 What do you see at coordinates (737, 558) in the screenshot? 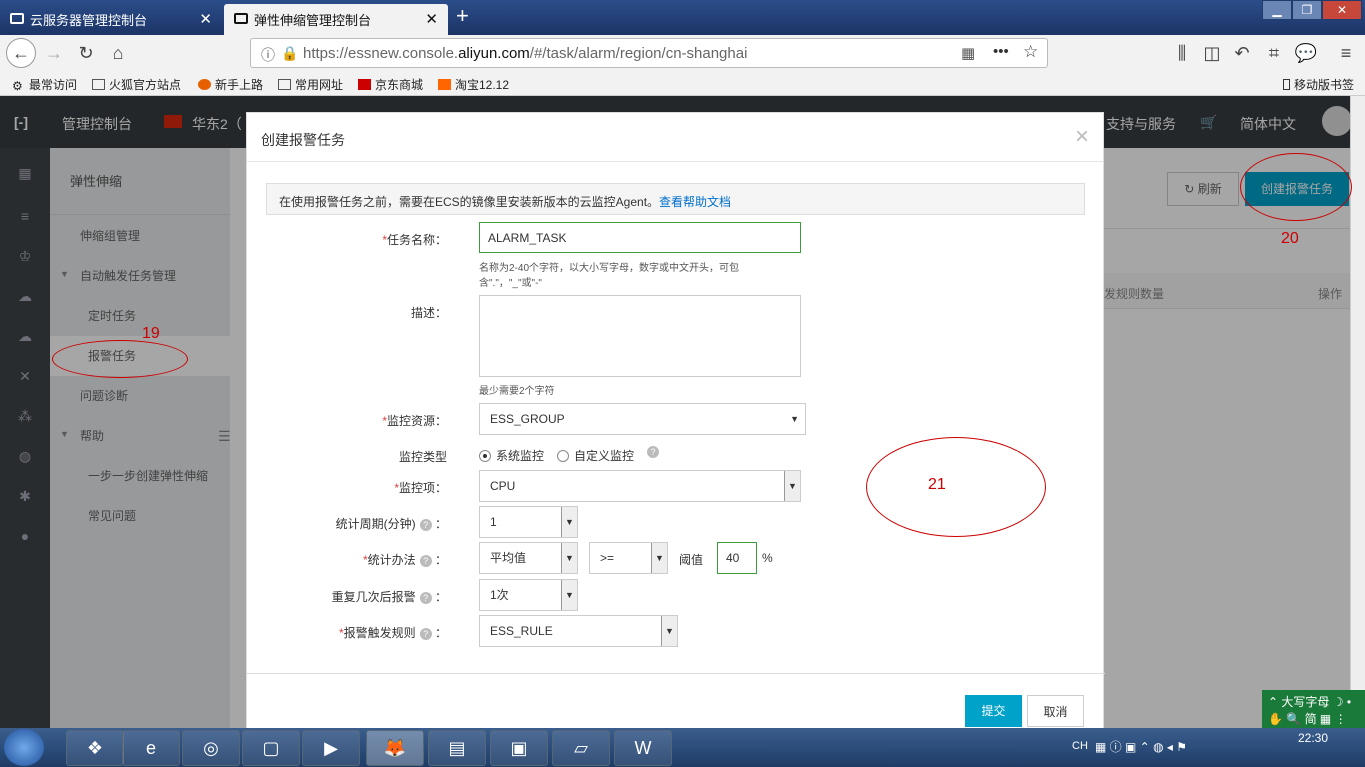
I see `threshold-input: 40` at bounding box center [737, 558].